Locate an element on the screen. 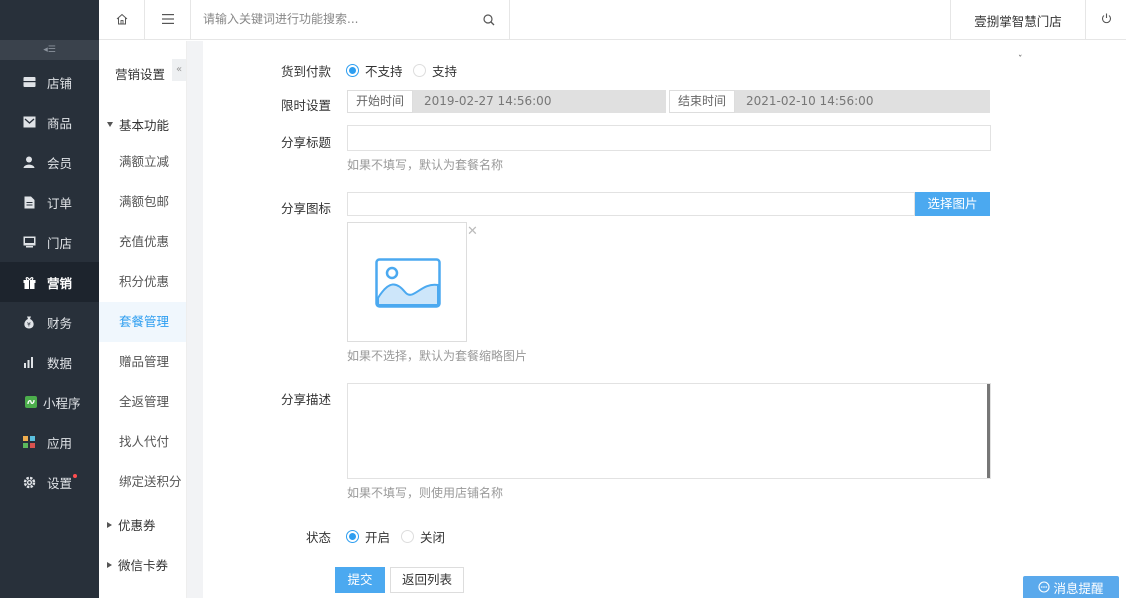  submenu-item-gift: 赠品管理 is located at coordinates (142, 362).